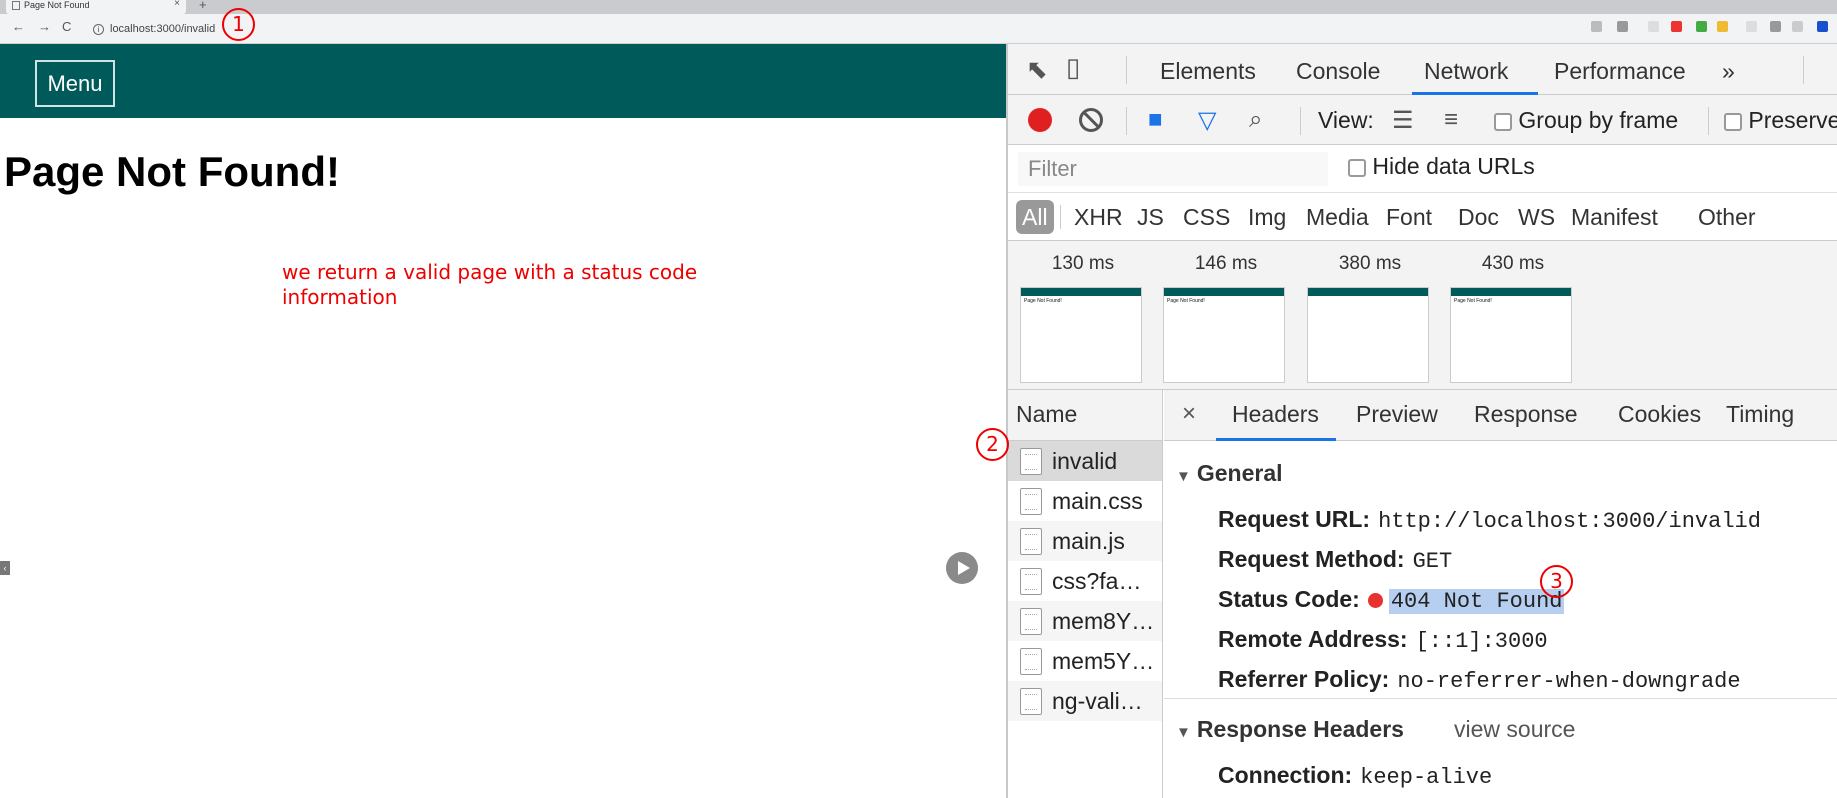 The image size is (1837, 798). What do you see at coordinates (1526, 414) in the screenshot?
I see `tab-response: Response` at bounding box center [1526, 414].